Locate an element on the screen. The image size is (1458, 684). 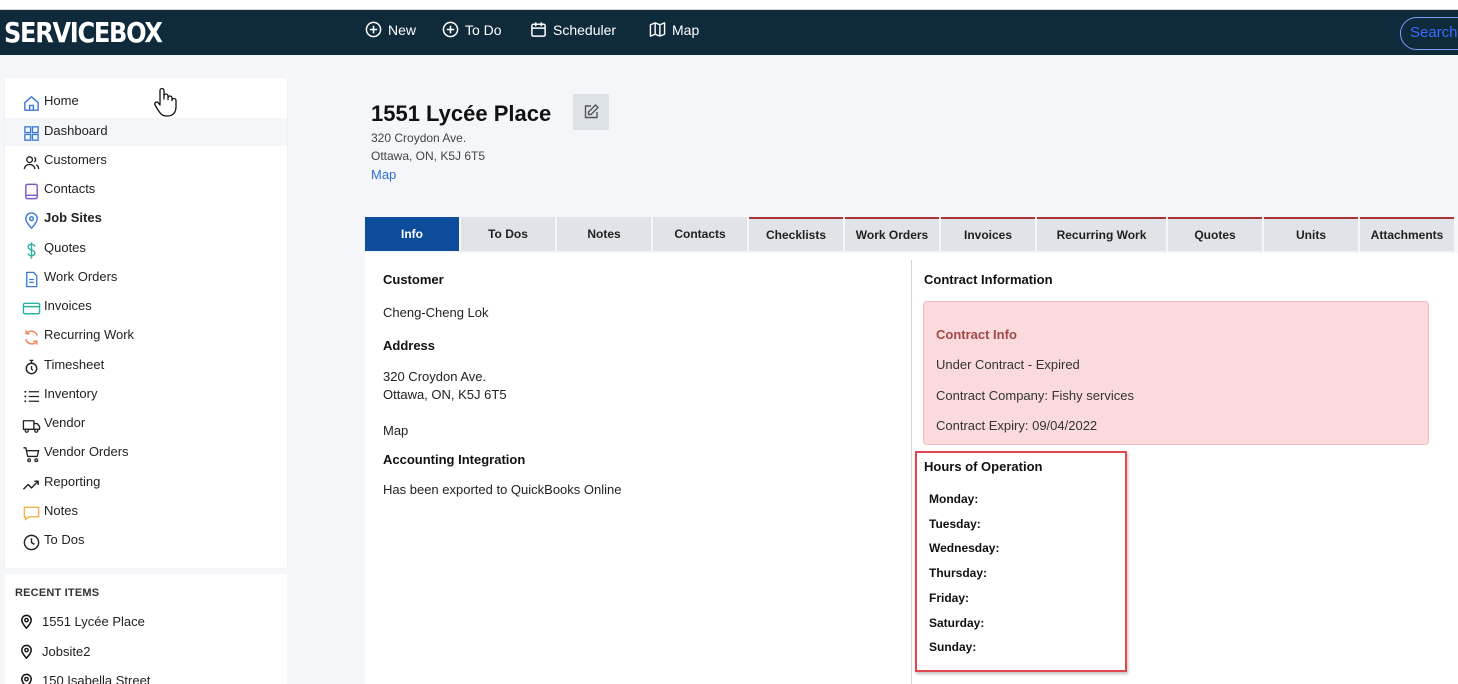
sidebar-item-contacts: Contacts is located at coordinates (146, 190).